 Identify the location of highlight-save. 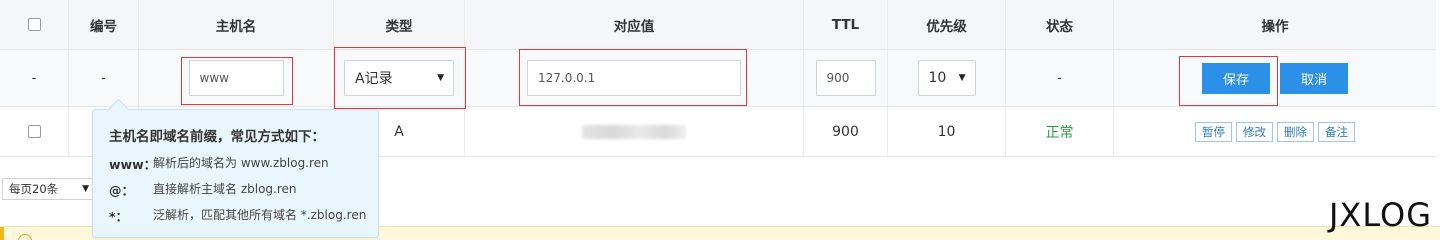
(1228, 81).